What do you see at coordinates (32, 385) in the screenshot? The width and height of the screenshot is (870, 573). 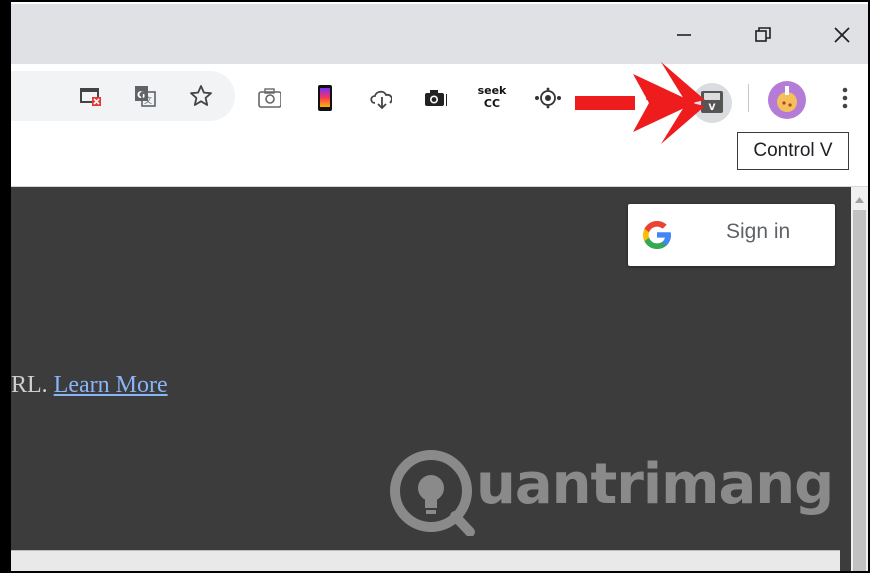 I see `partial-text: RL.` at bounding box center [32, 385].